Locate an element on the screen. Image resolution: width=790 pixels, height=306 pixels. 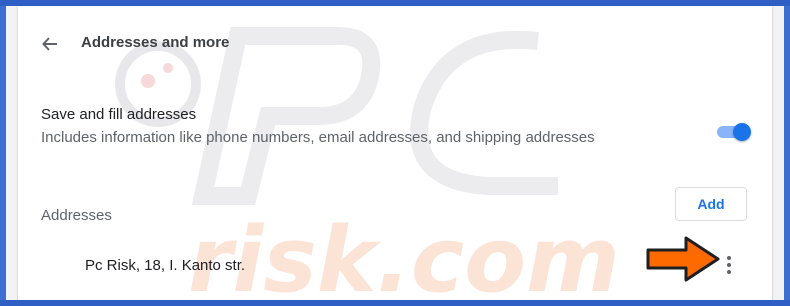
arrow-left-icon is located at coordinates (49, 44).